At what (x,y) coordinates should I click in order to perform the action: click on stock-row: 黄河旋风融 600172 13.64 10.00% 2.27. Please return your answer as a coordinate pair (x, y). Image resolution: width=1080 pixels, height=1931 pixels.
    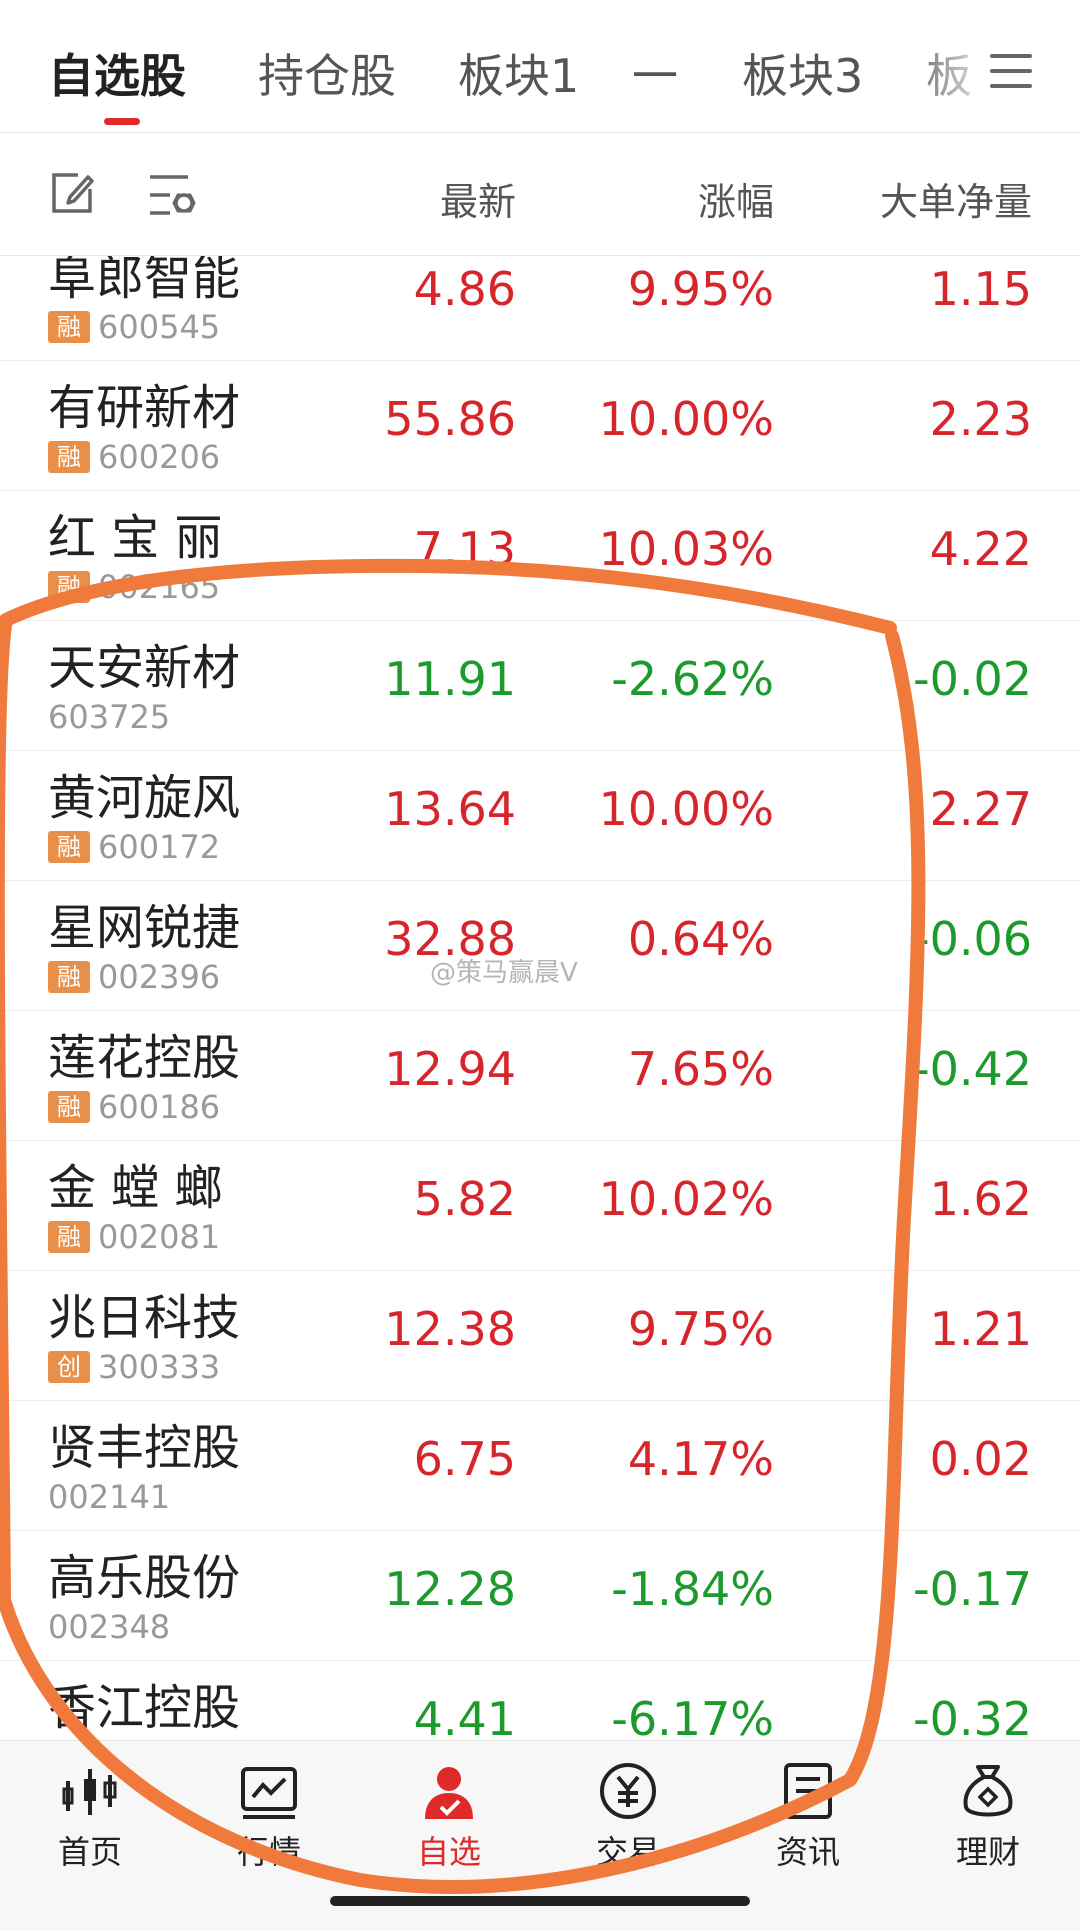
    Looking at the image, I should click on (540, 815).